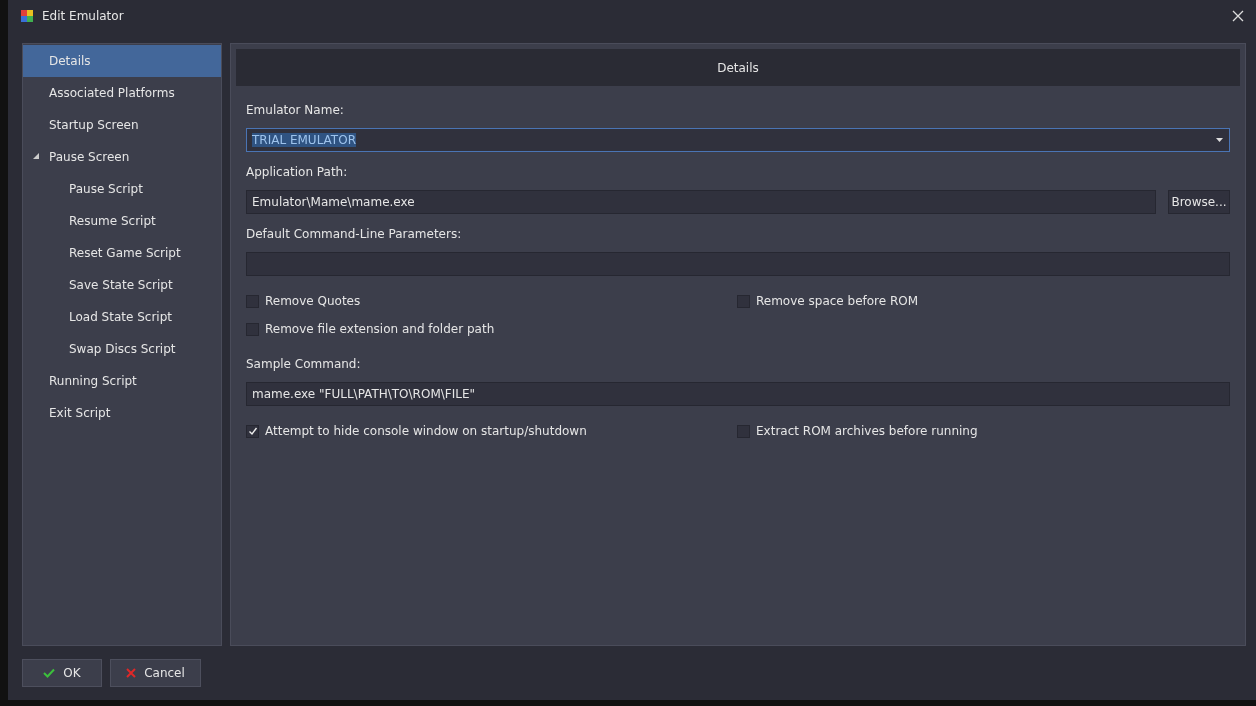 This screenshot has height=706, width=1256. Describe the element at coordinates (122, 317) in the screenshot. I see `sidebar-item: Load State Script` at that location.